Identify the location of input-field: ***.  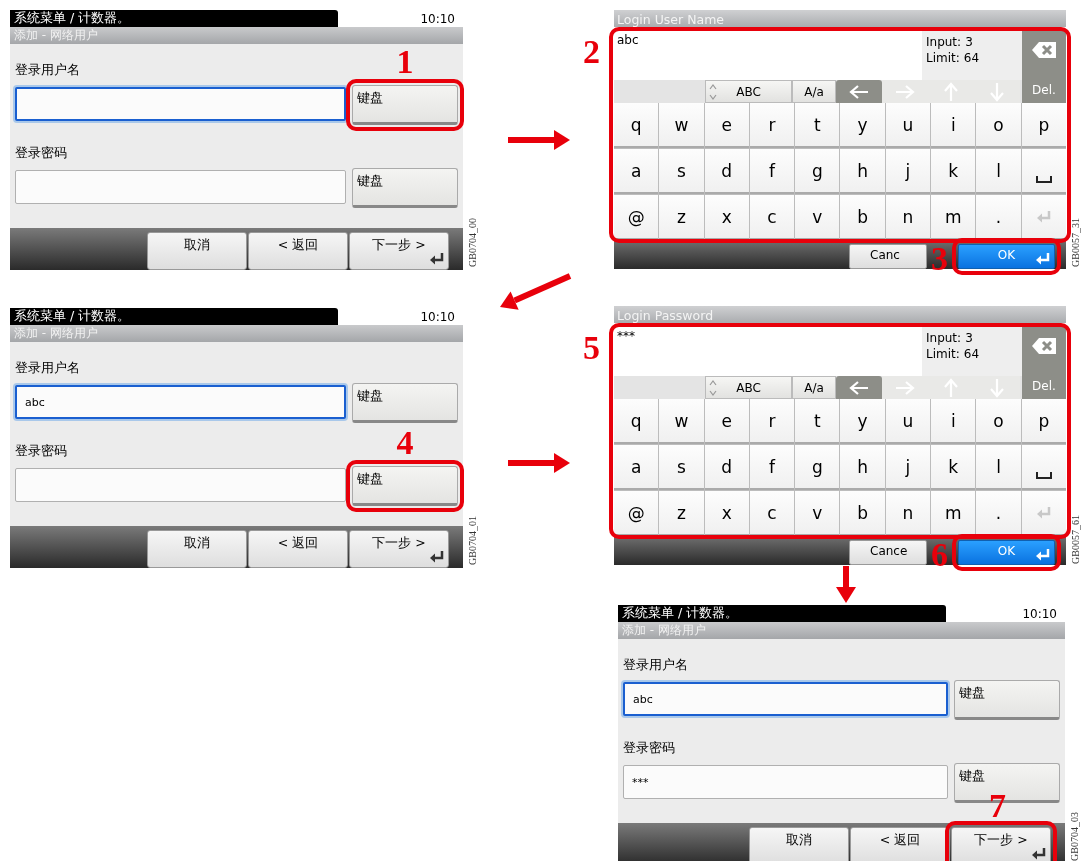
(785, 782).